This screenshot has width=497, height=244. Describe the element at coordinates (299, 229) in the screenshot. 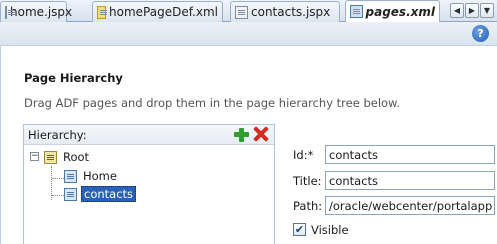

I see `visible-checkbox: ✔` at that location.